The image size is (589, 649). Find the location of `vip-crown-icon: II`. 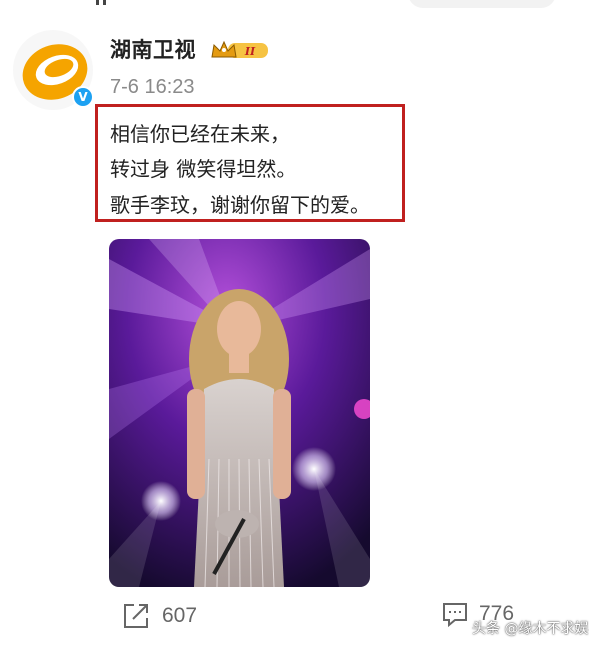

vip-crown-icon: II is located at coordinates (240, 50).